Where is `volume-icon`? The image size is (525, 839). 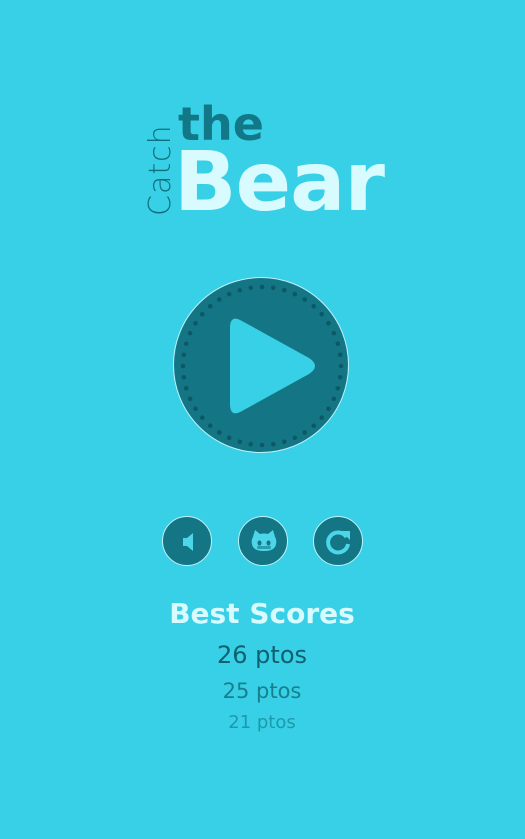
volume-icon is located at coordinates (188, 542).